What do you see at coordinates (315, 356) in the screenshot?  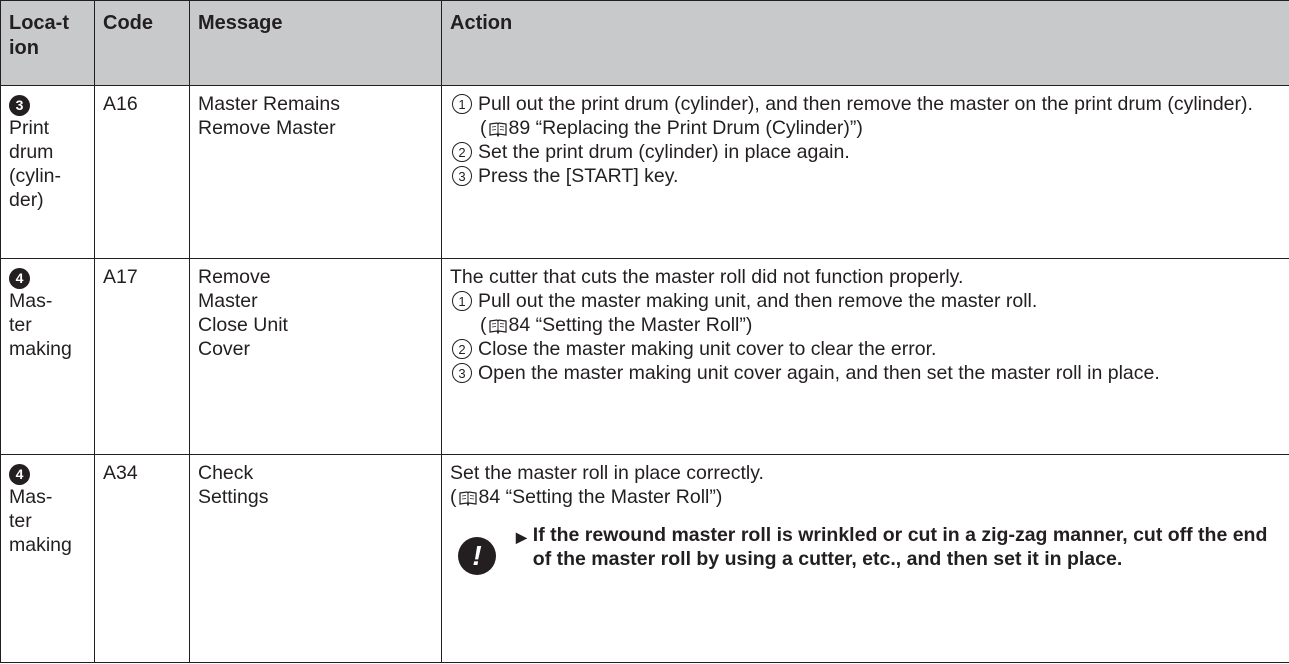 I see `message-cell: Remove Master Close Unit Cover` at bounding box center [315, 356].